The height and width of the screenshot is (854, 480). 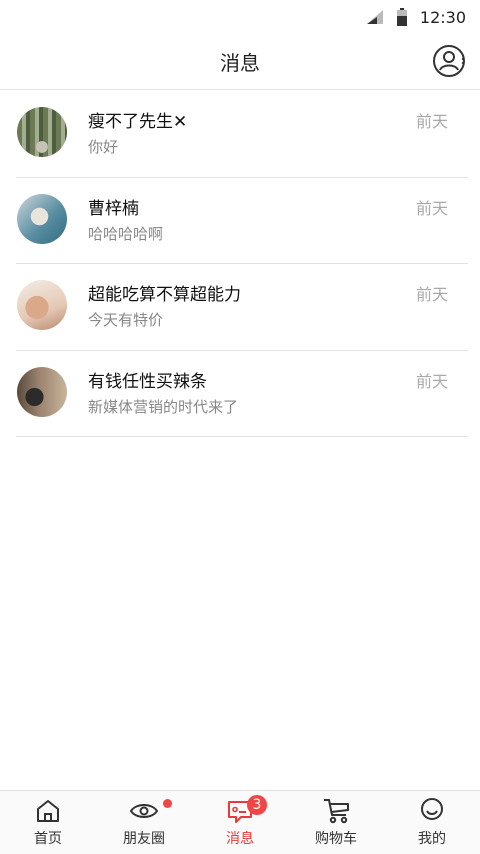 I want to click on tab-cart: 购物车, so click(x=336, y=822).